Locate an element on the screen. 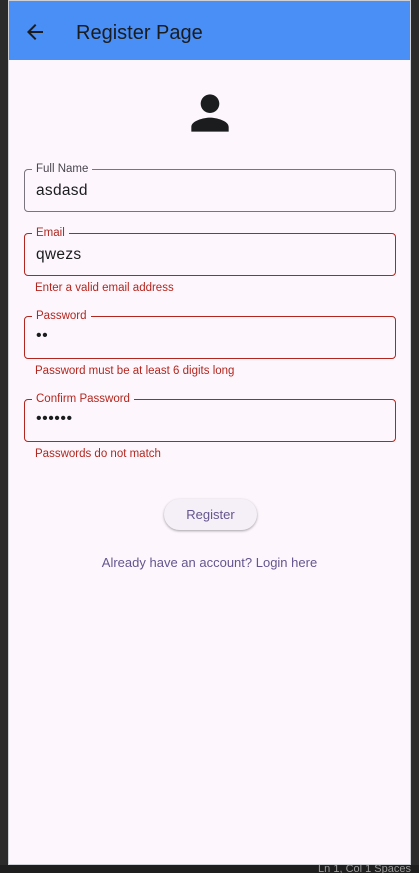 This screenshot has height=873, width=419. full-name-value: asdasd is located at coordinates (62, 190).